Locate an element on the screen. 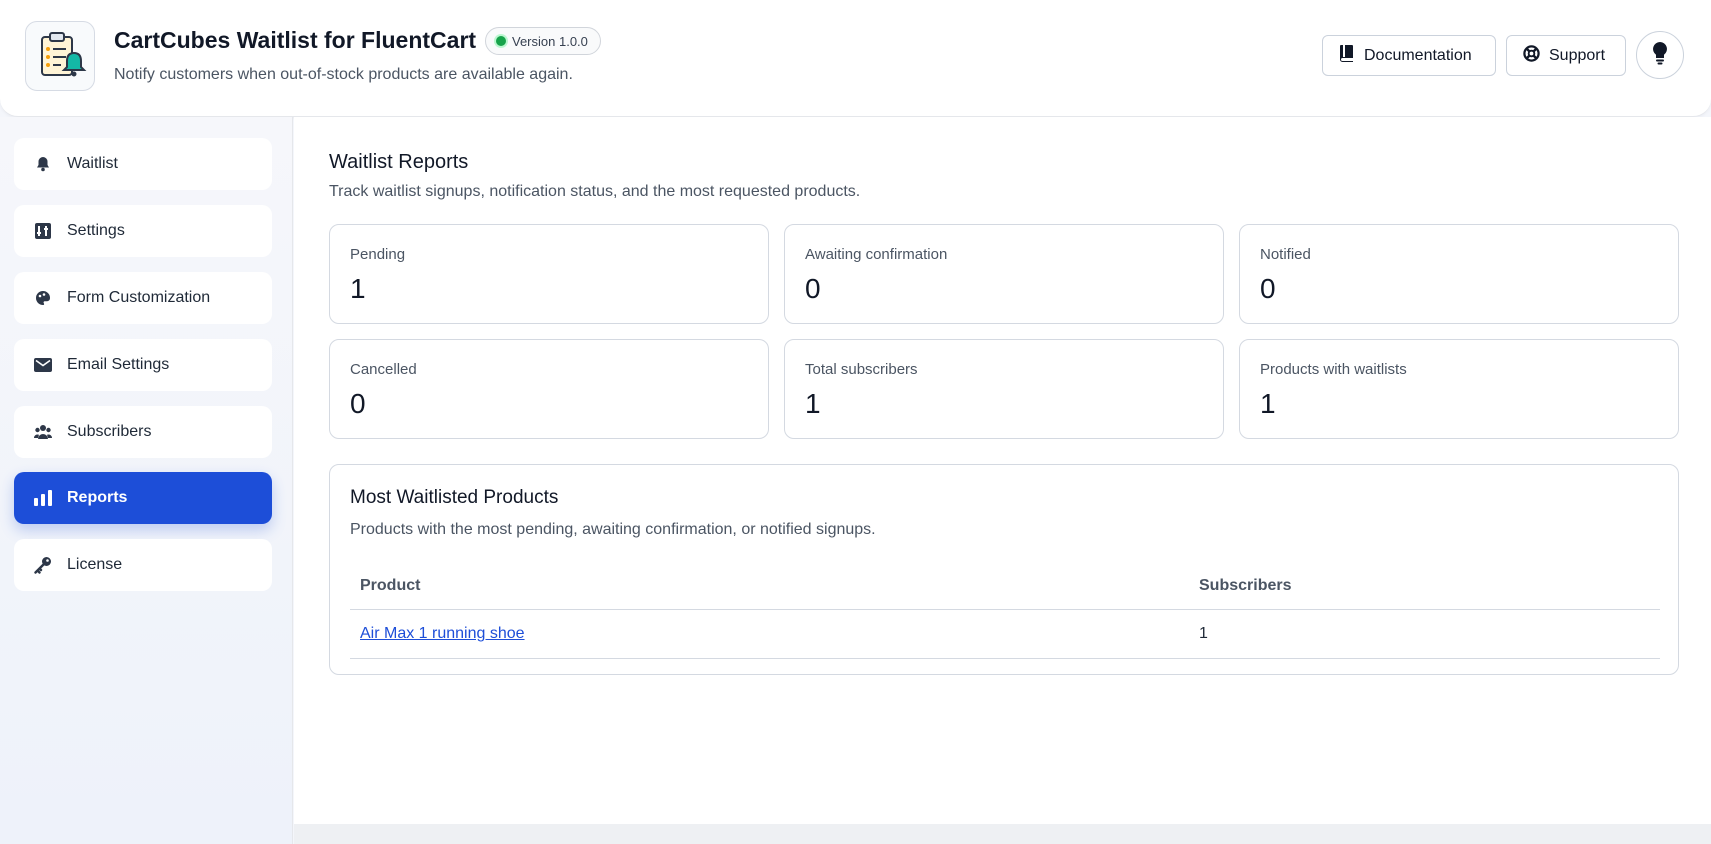 The image size is (1711, 844). stat-card-total-subscribers: Total subscribers 1 is located at coordinates (1004, 389).